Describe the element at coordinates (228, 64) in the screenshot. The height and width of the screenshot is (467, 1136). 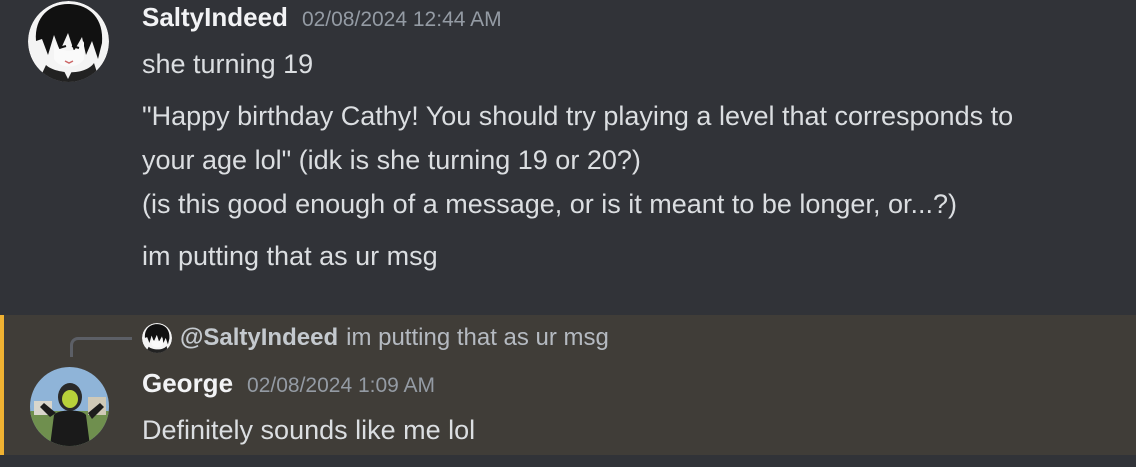
I see `message-text: she turning 19` at that location.